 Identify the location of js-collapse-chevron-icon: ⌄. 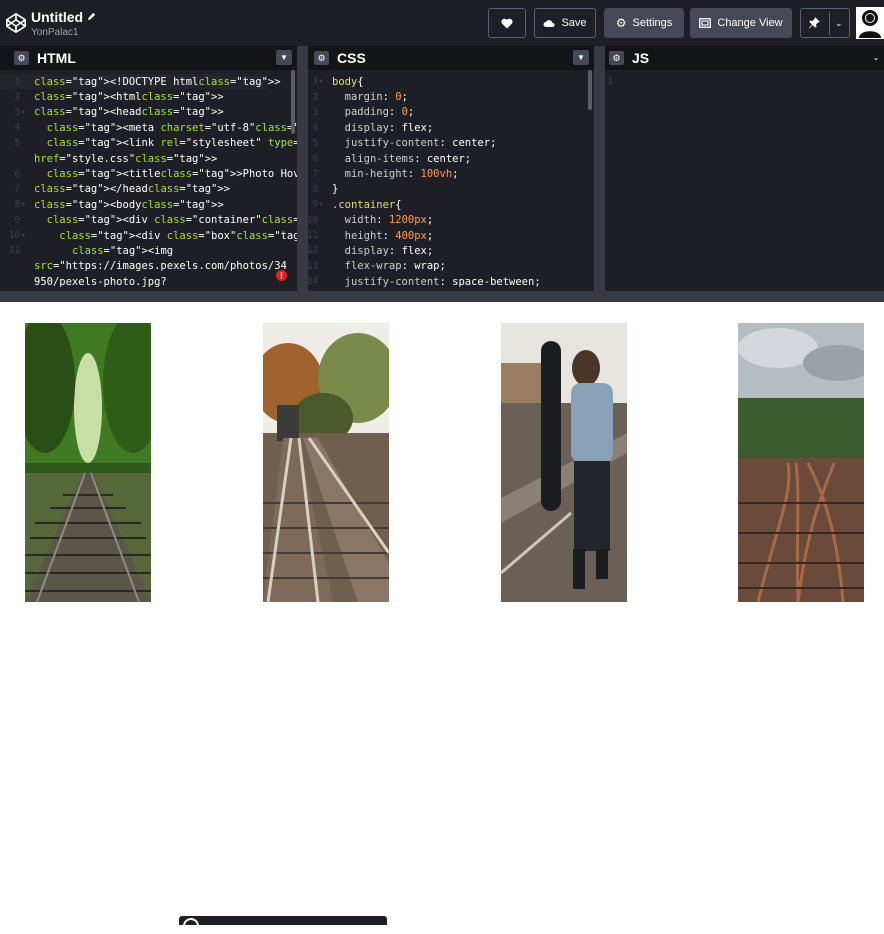
(876, 57).